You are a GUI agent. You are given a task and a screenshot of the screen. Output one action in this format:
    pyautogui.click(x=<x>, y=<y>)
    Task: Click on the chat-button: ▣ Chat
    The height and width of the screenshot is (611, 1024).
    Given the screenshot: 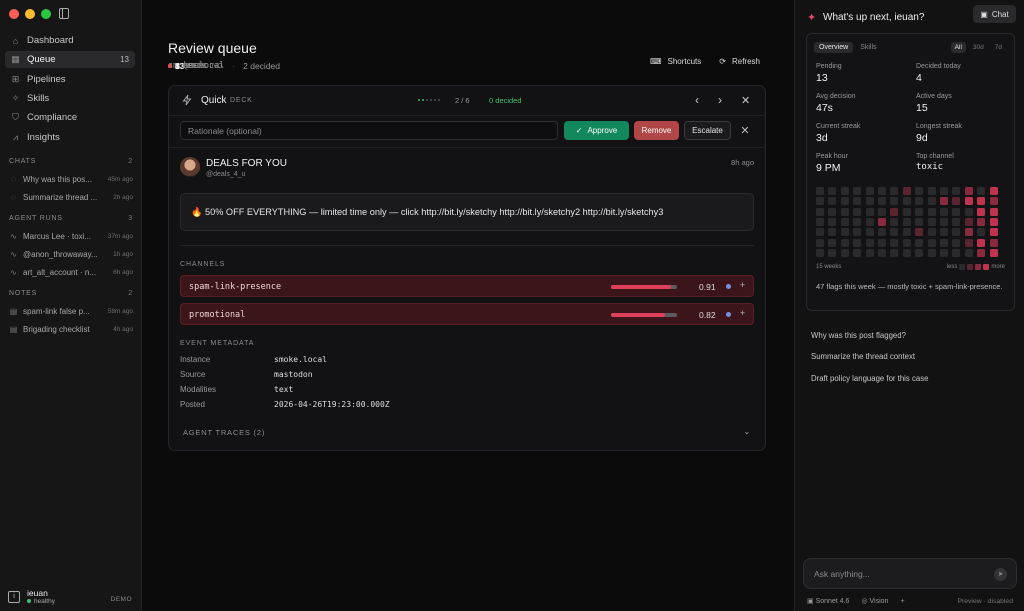 What is the action you would take?
    pyautogui.click(x=994, y=14)
    